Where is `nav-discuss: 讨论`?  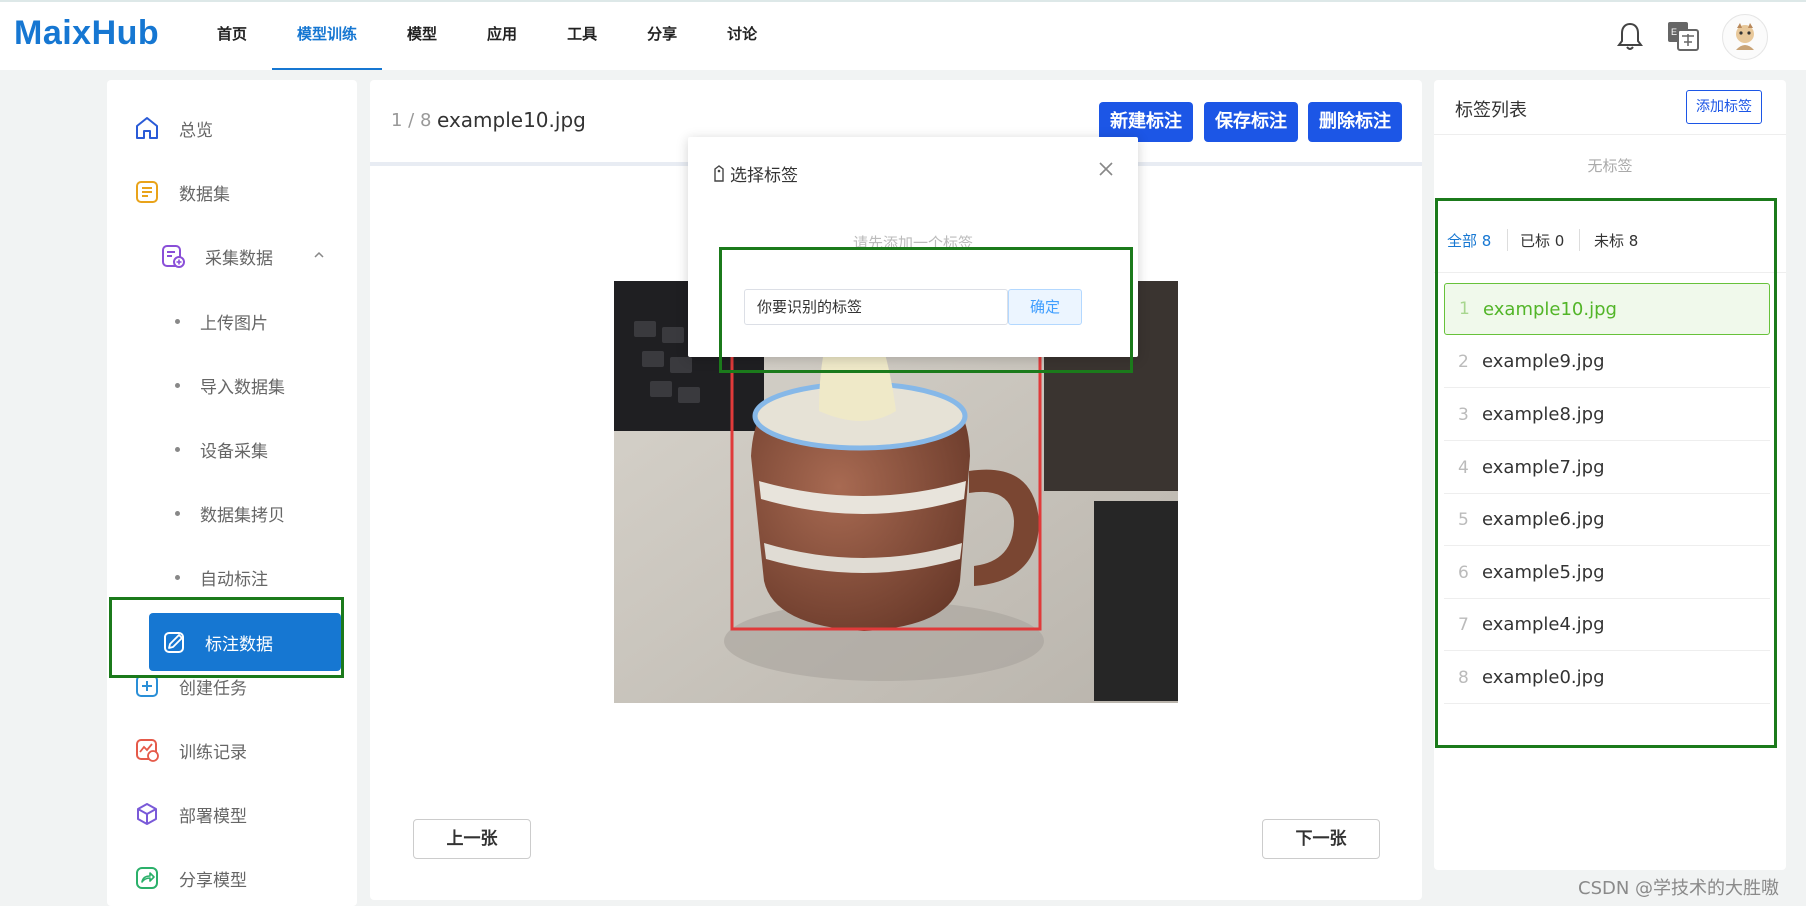
nav-discuss: 讨论 is located at coordinates (742, 36).